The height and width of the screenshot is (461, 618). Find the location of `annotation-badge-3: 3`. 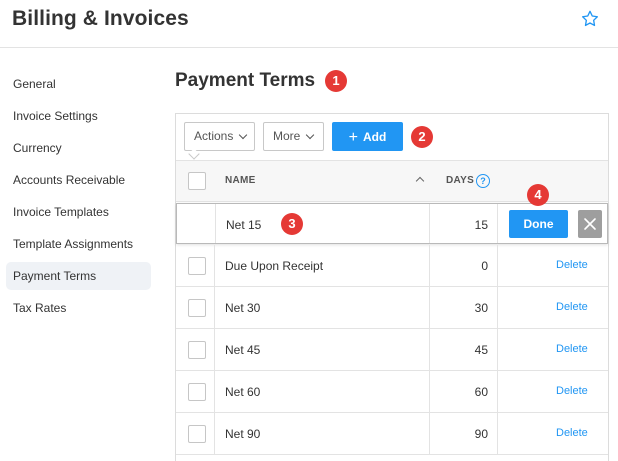

annotation-badge-3: 3 is located at coordinates (292, 224).